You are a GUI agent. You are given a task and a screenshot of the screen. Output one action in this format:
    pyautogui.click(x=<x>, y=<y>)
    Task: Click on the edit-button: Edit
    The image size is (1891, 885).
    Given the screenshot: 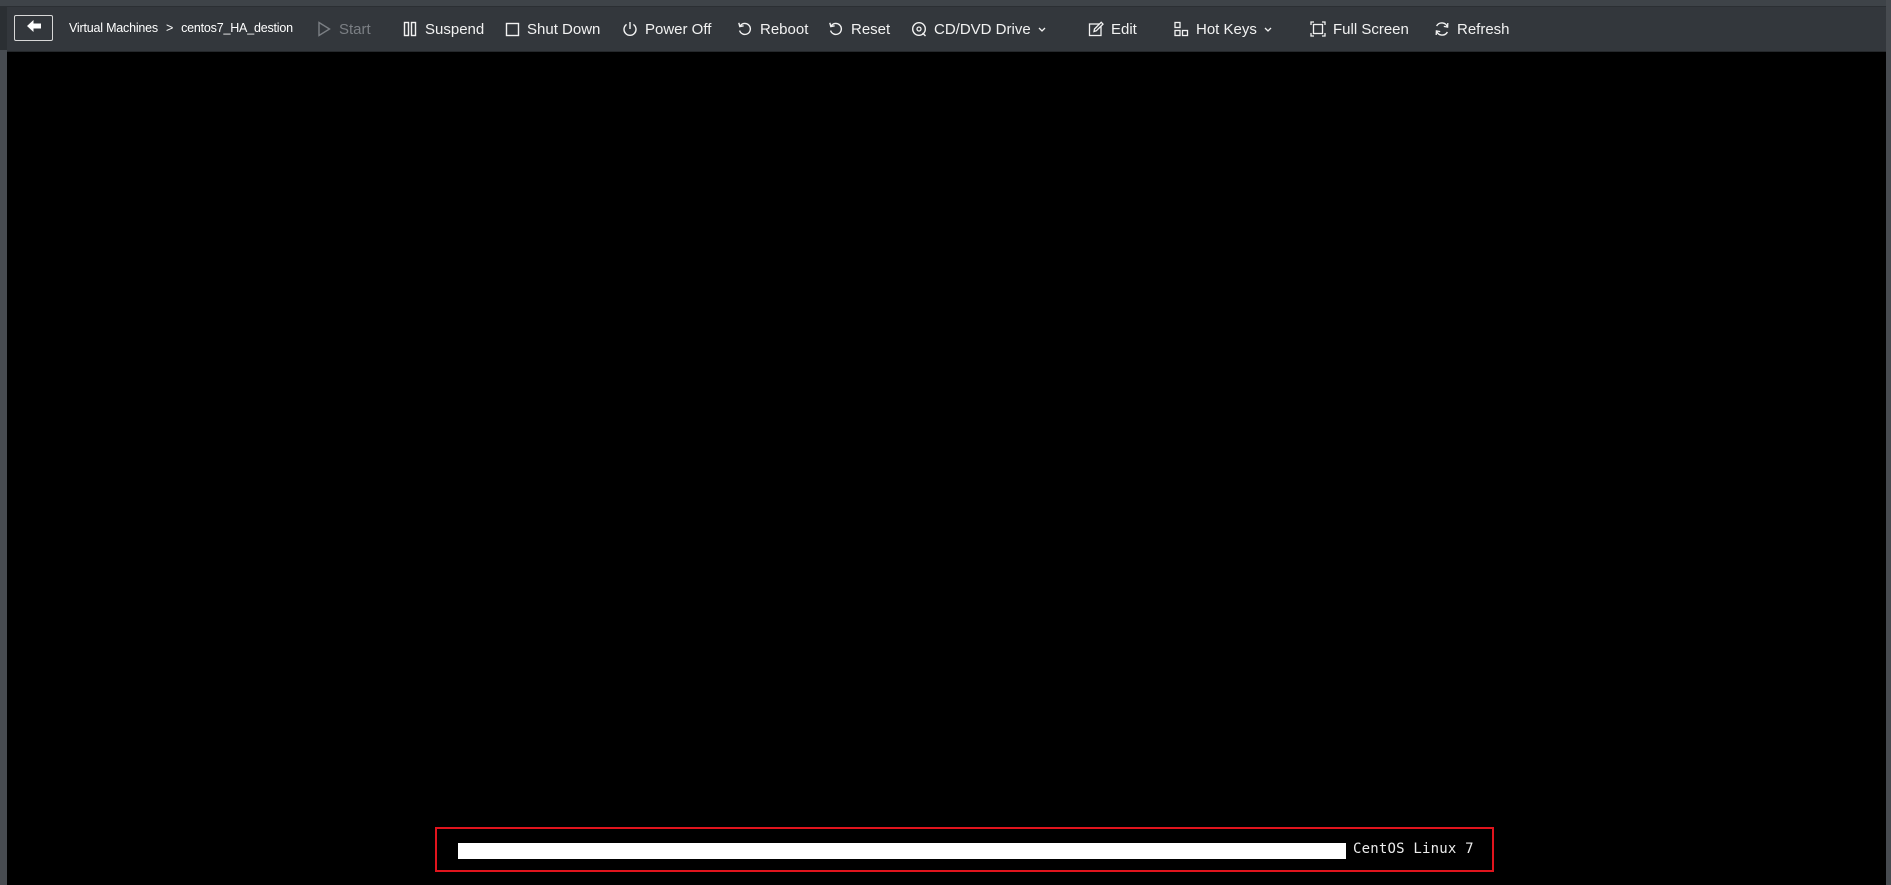 What is the action you would take?
    pyautogui.click(x=1112, y=29)
    